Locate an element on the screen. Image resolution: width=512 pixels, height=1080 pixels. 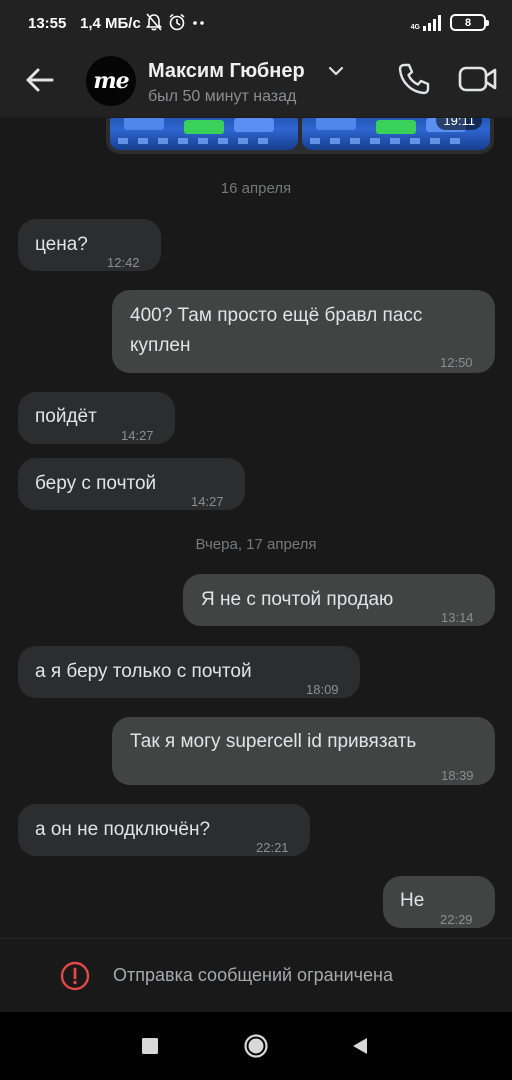
message-bubble-outgoing: Я не с почтой продаю 13:14 is located at coordinates (339, 600).